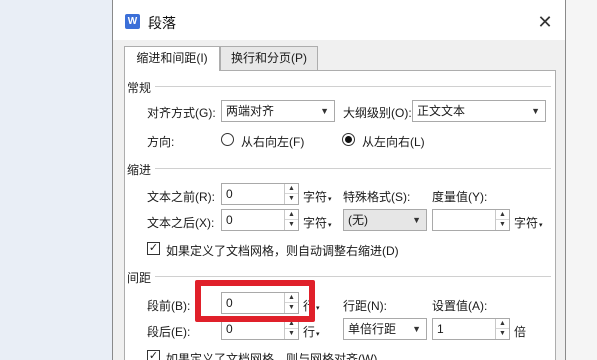 The width and height of the screenshot is (597, 360). I want to click on alignment-label: 对齐方式(G):, so click(181, 113).